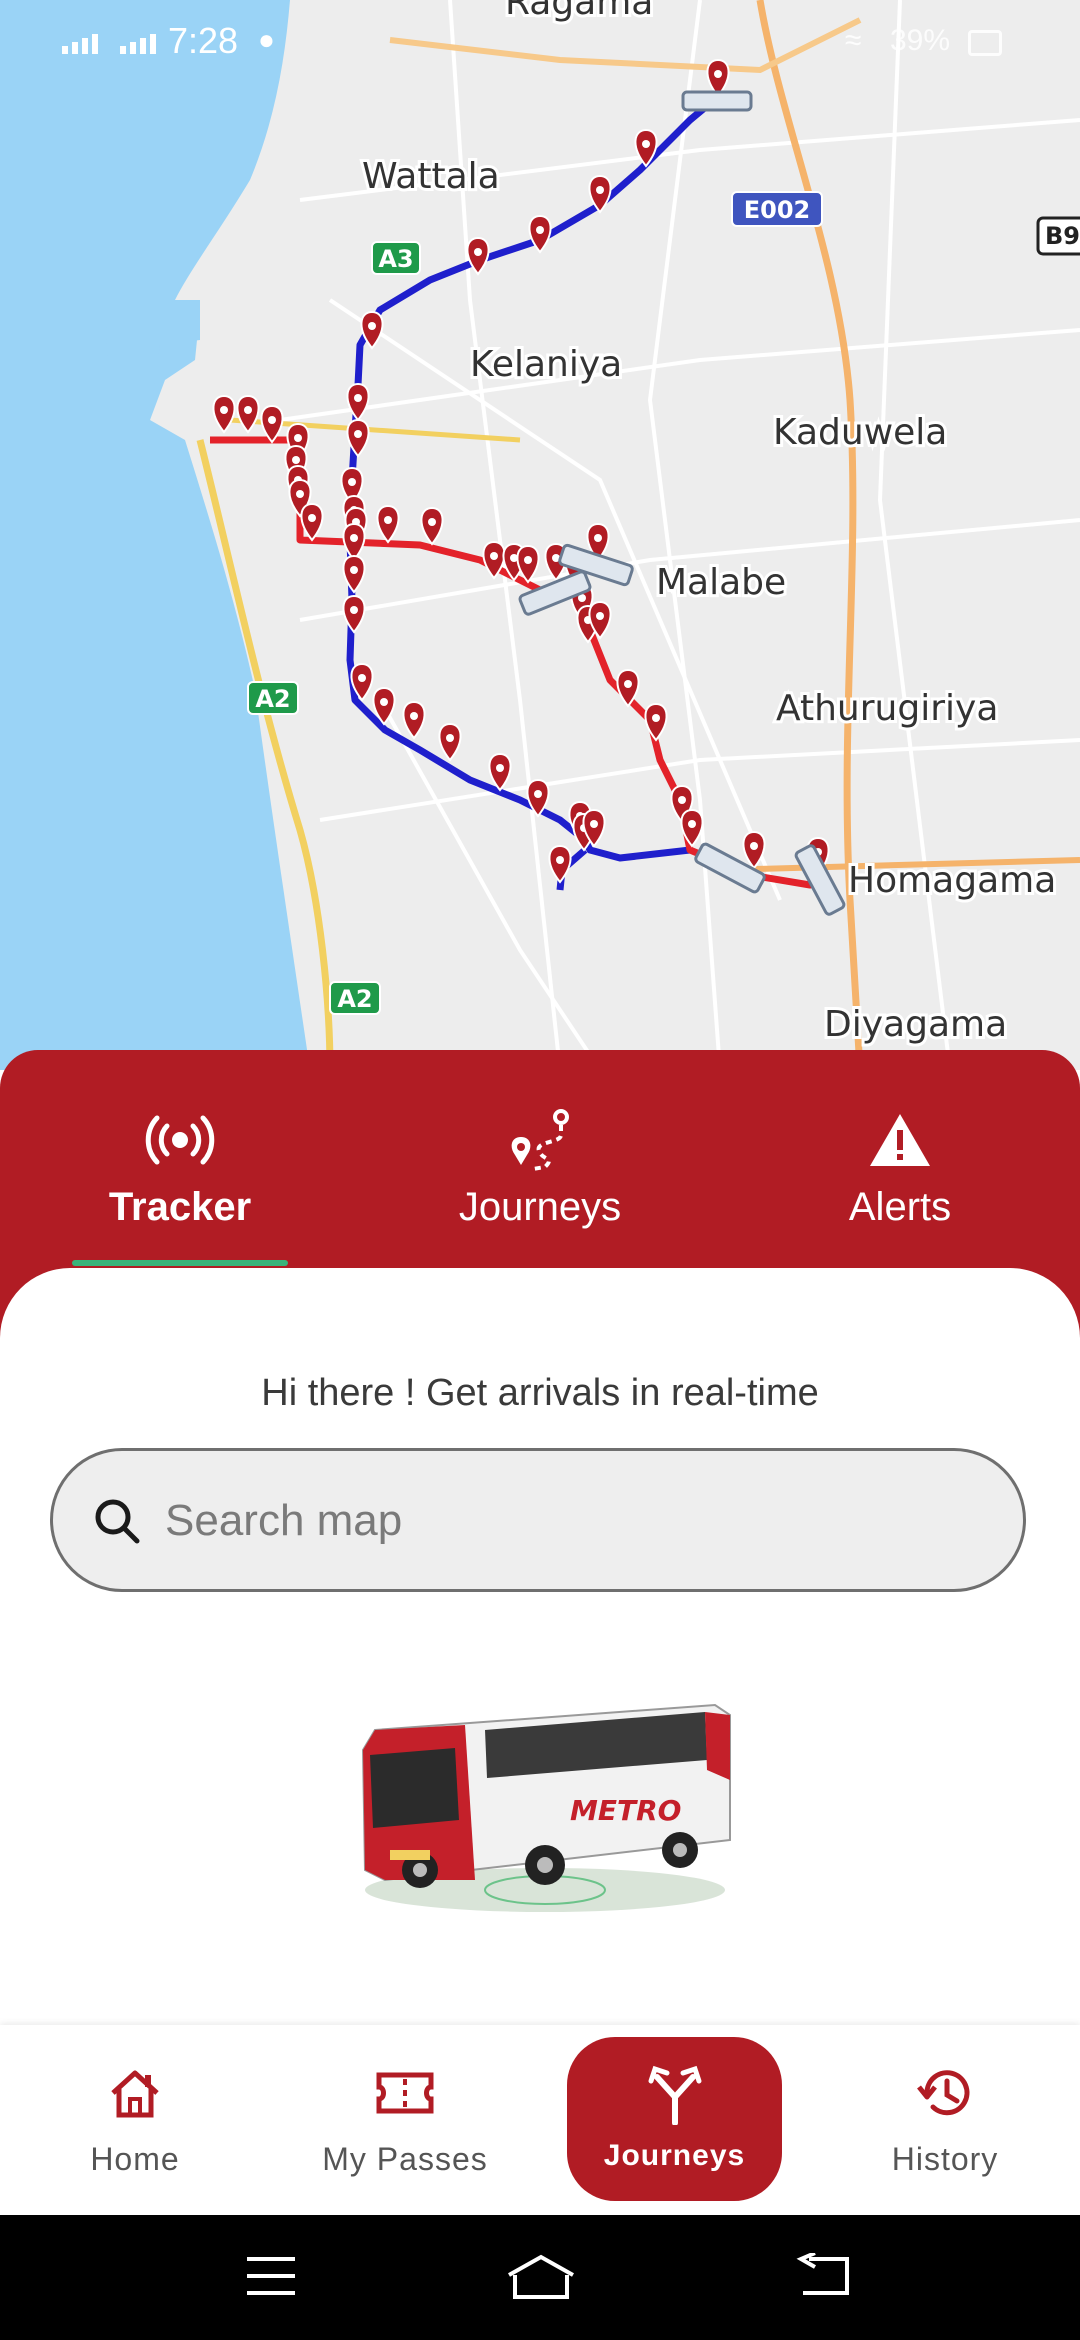 The height and width of the screenshot is (2340, 1080). I want to click on search-icon, so click(117, 1523).